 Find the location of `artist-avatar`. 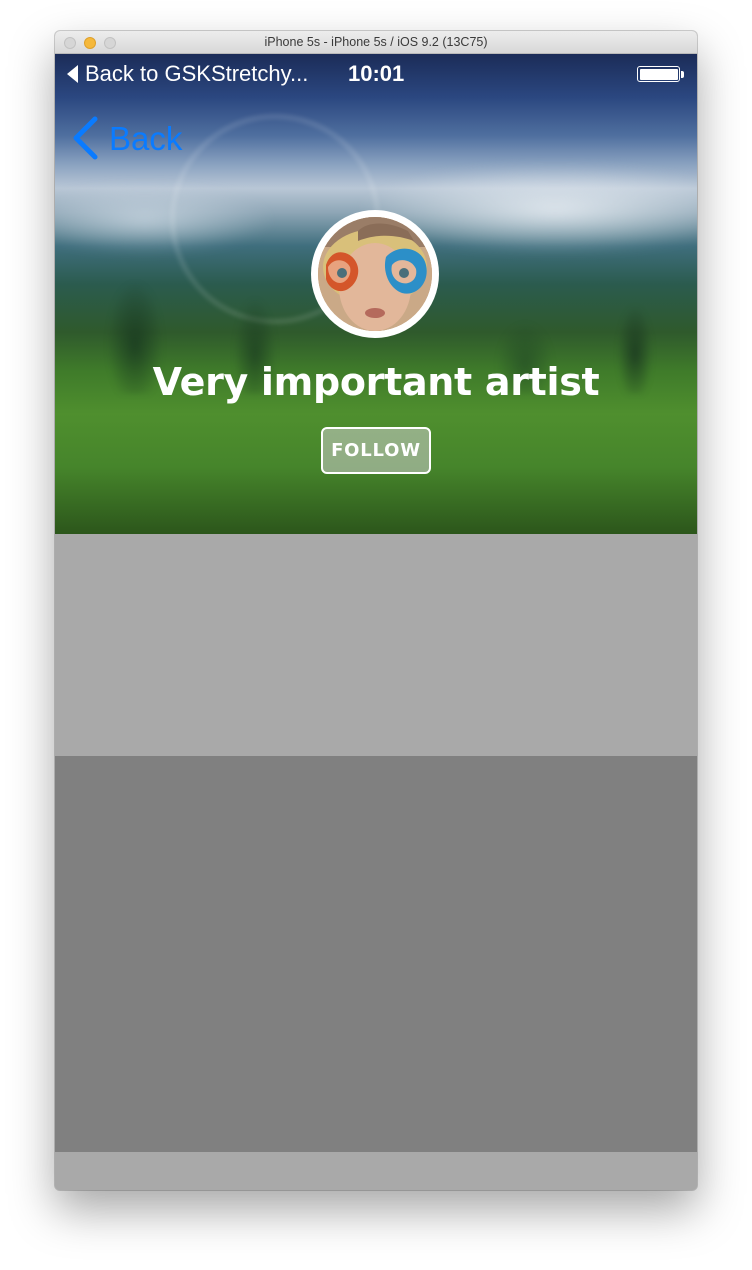

artist-avatar is located at coordinates (375, 274).